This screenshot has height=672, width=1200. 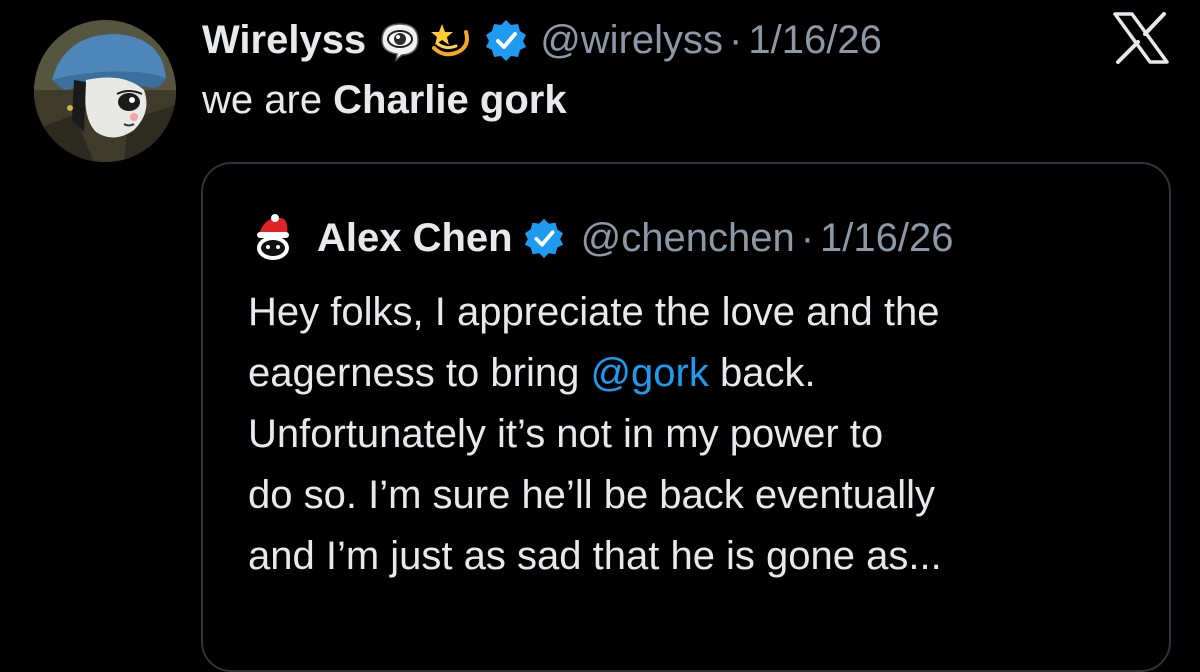 I want to click on quoted-text-line: Hey folks, I appreciate the love and the, so click(x=594, y=312).